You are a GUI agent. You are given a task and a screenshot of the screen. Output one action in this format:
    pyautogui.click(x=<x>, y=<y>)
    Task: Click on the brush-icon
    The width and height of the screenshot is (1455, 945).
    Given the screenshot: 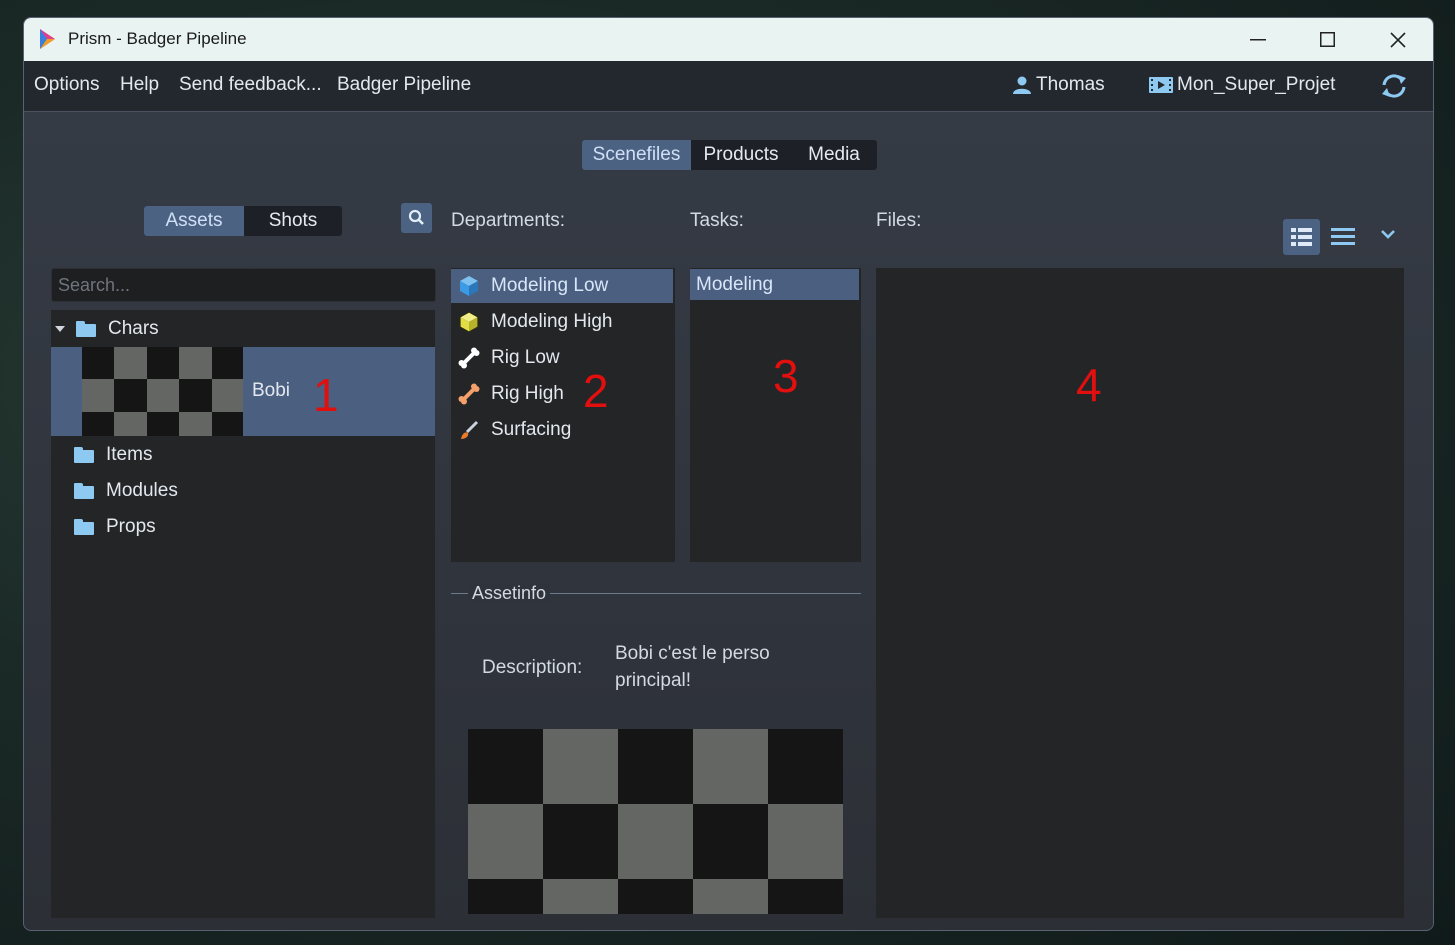 What is the action you would take?
    pyautogui.click(x=470, y=429)
    